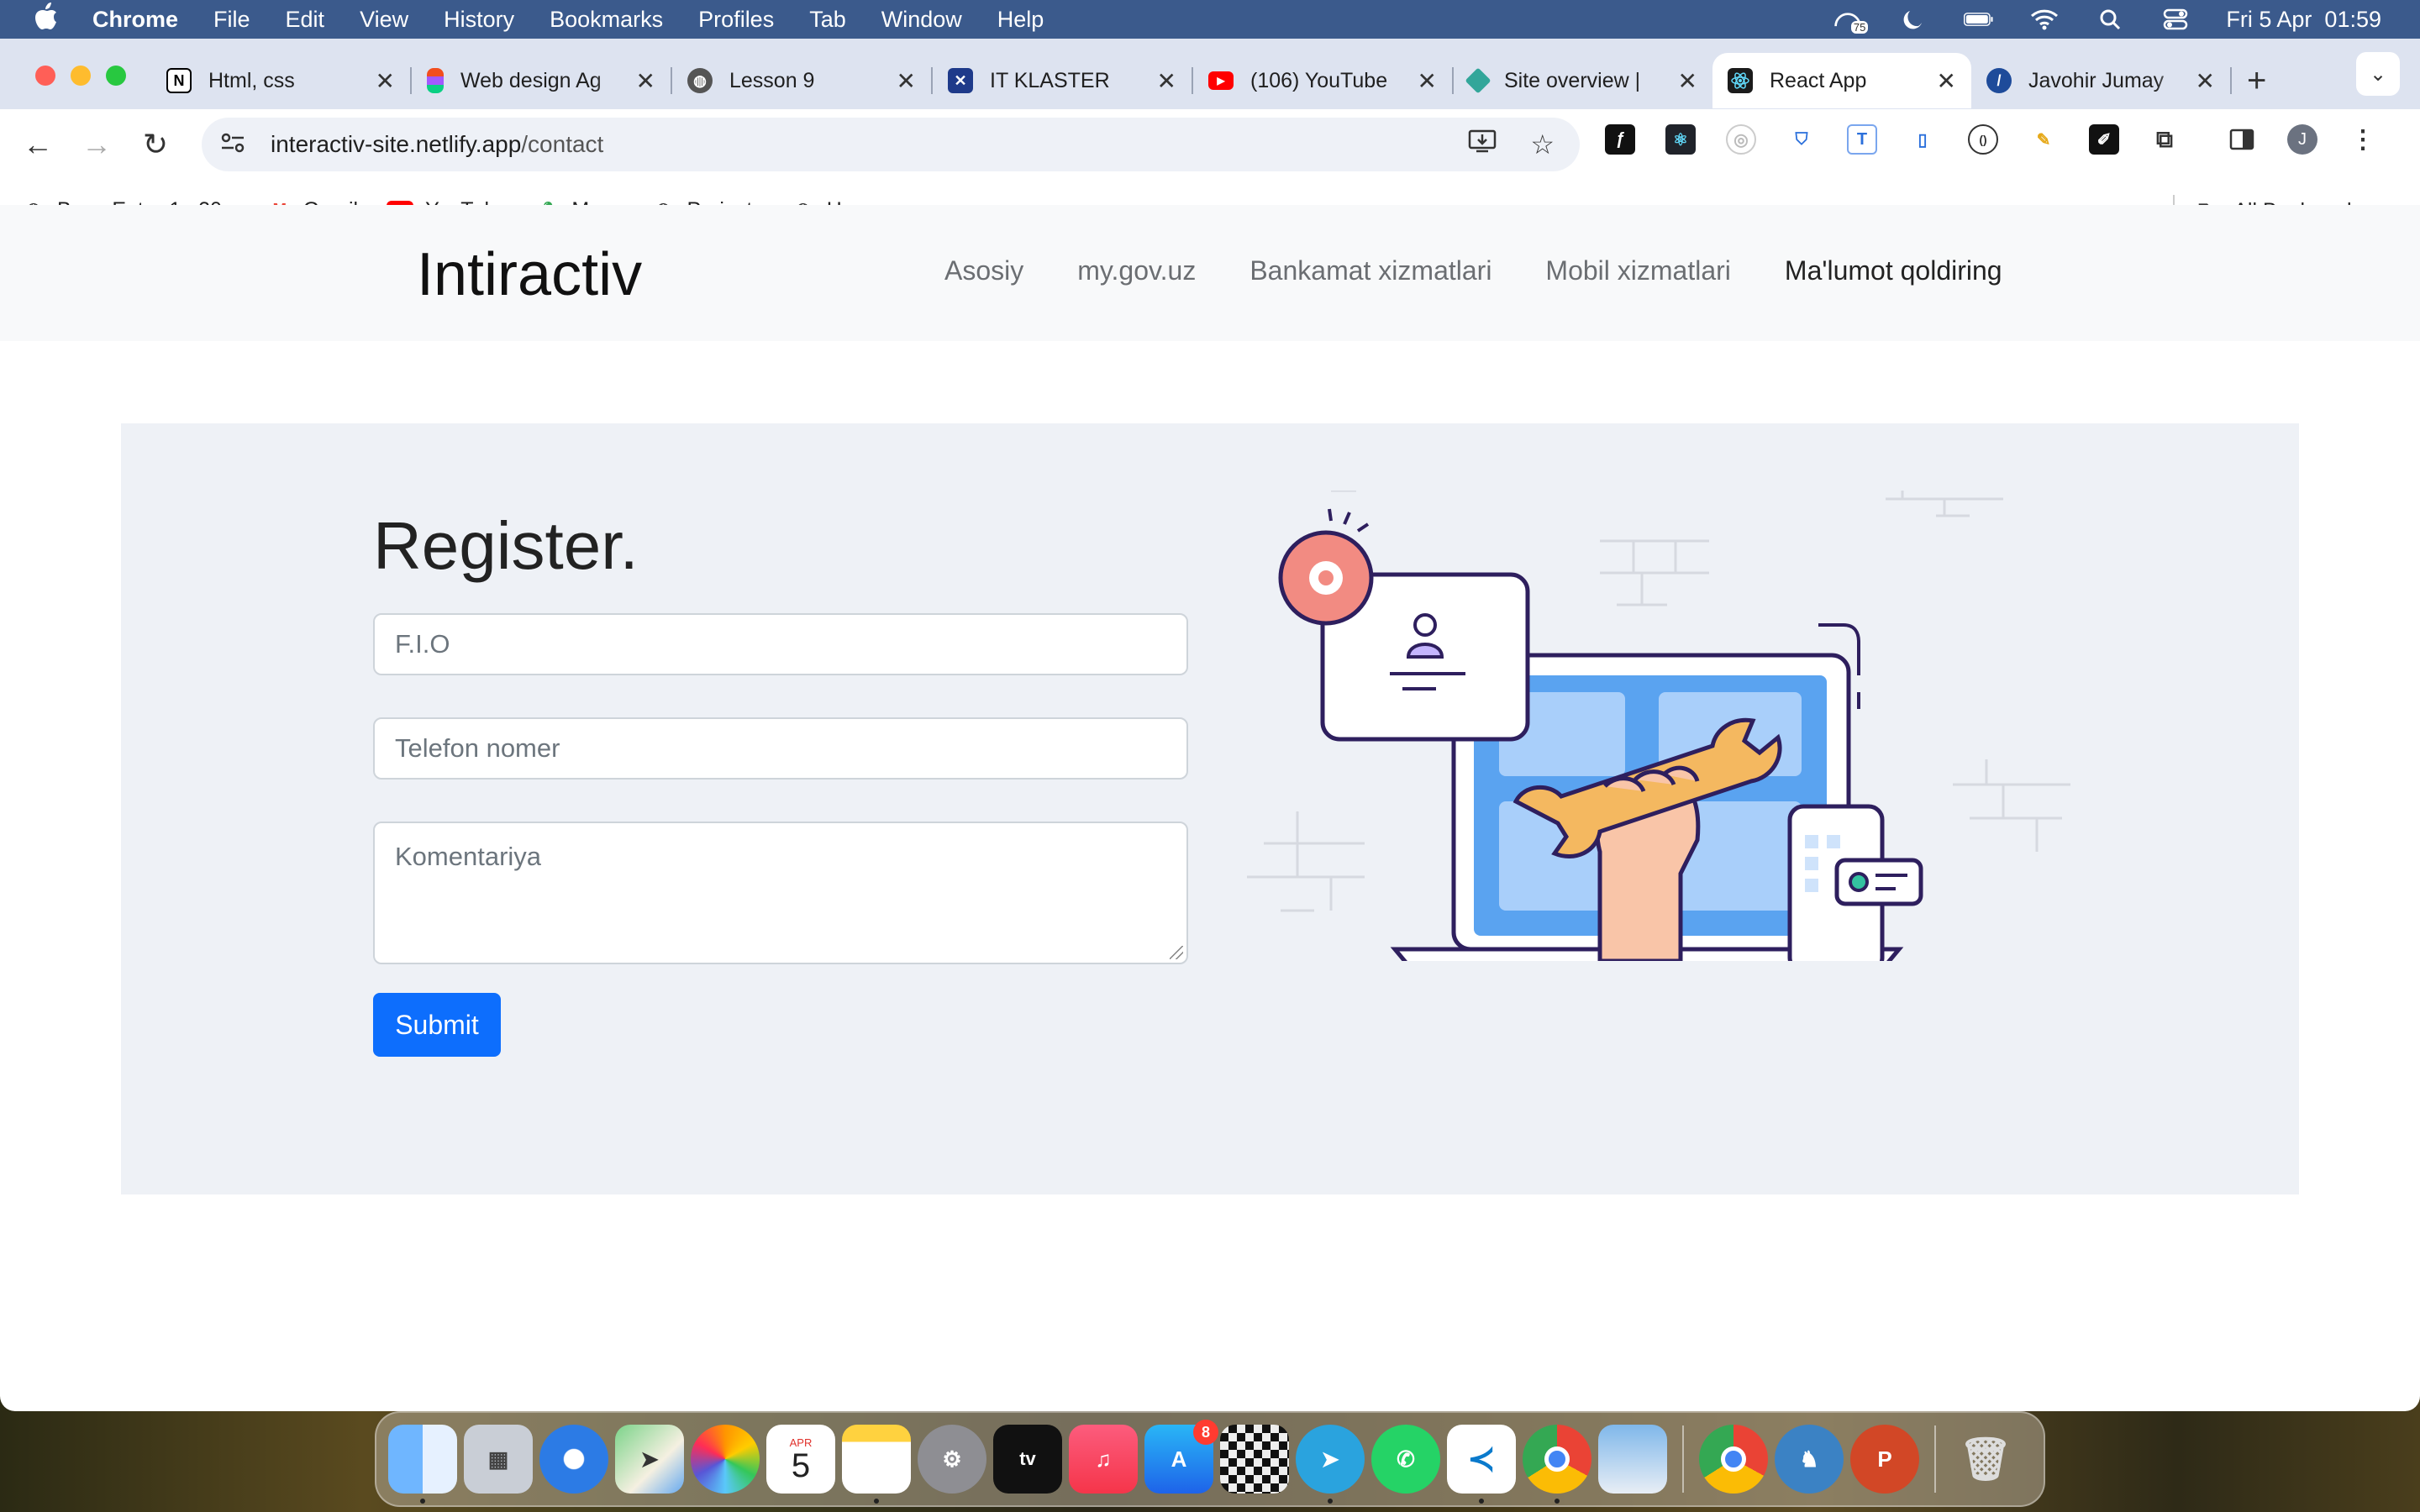 The width and height of the screenshot is (2420, 1512). What do you see at coordinates (51, 19) in the screenshot?
I see `apple-menu-icon` at bounding box center [51, 19].